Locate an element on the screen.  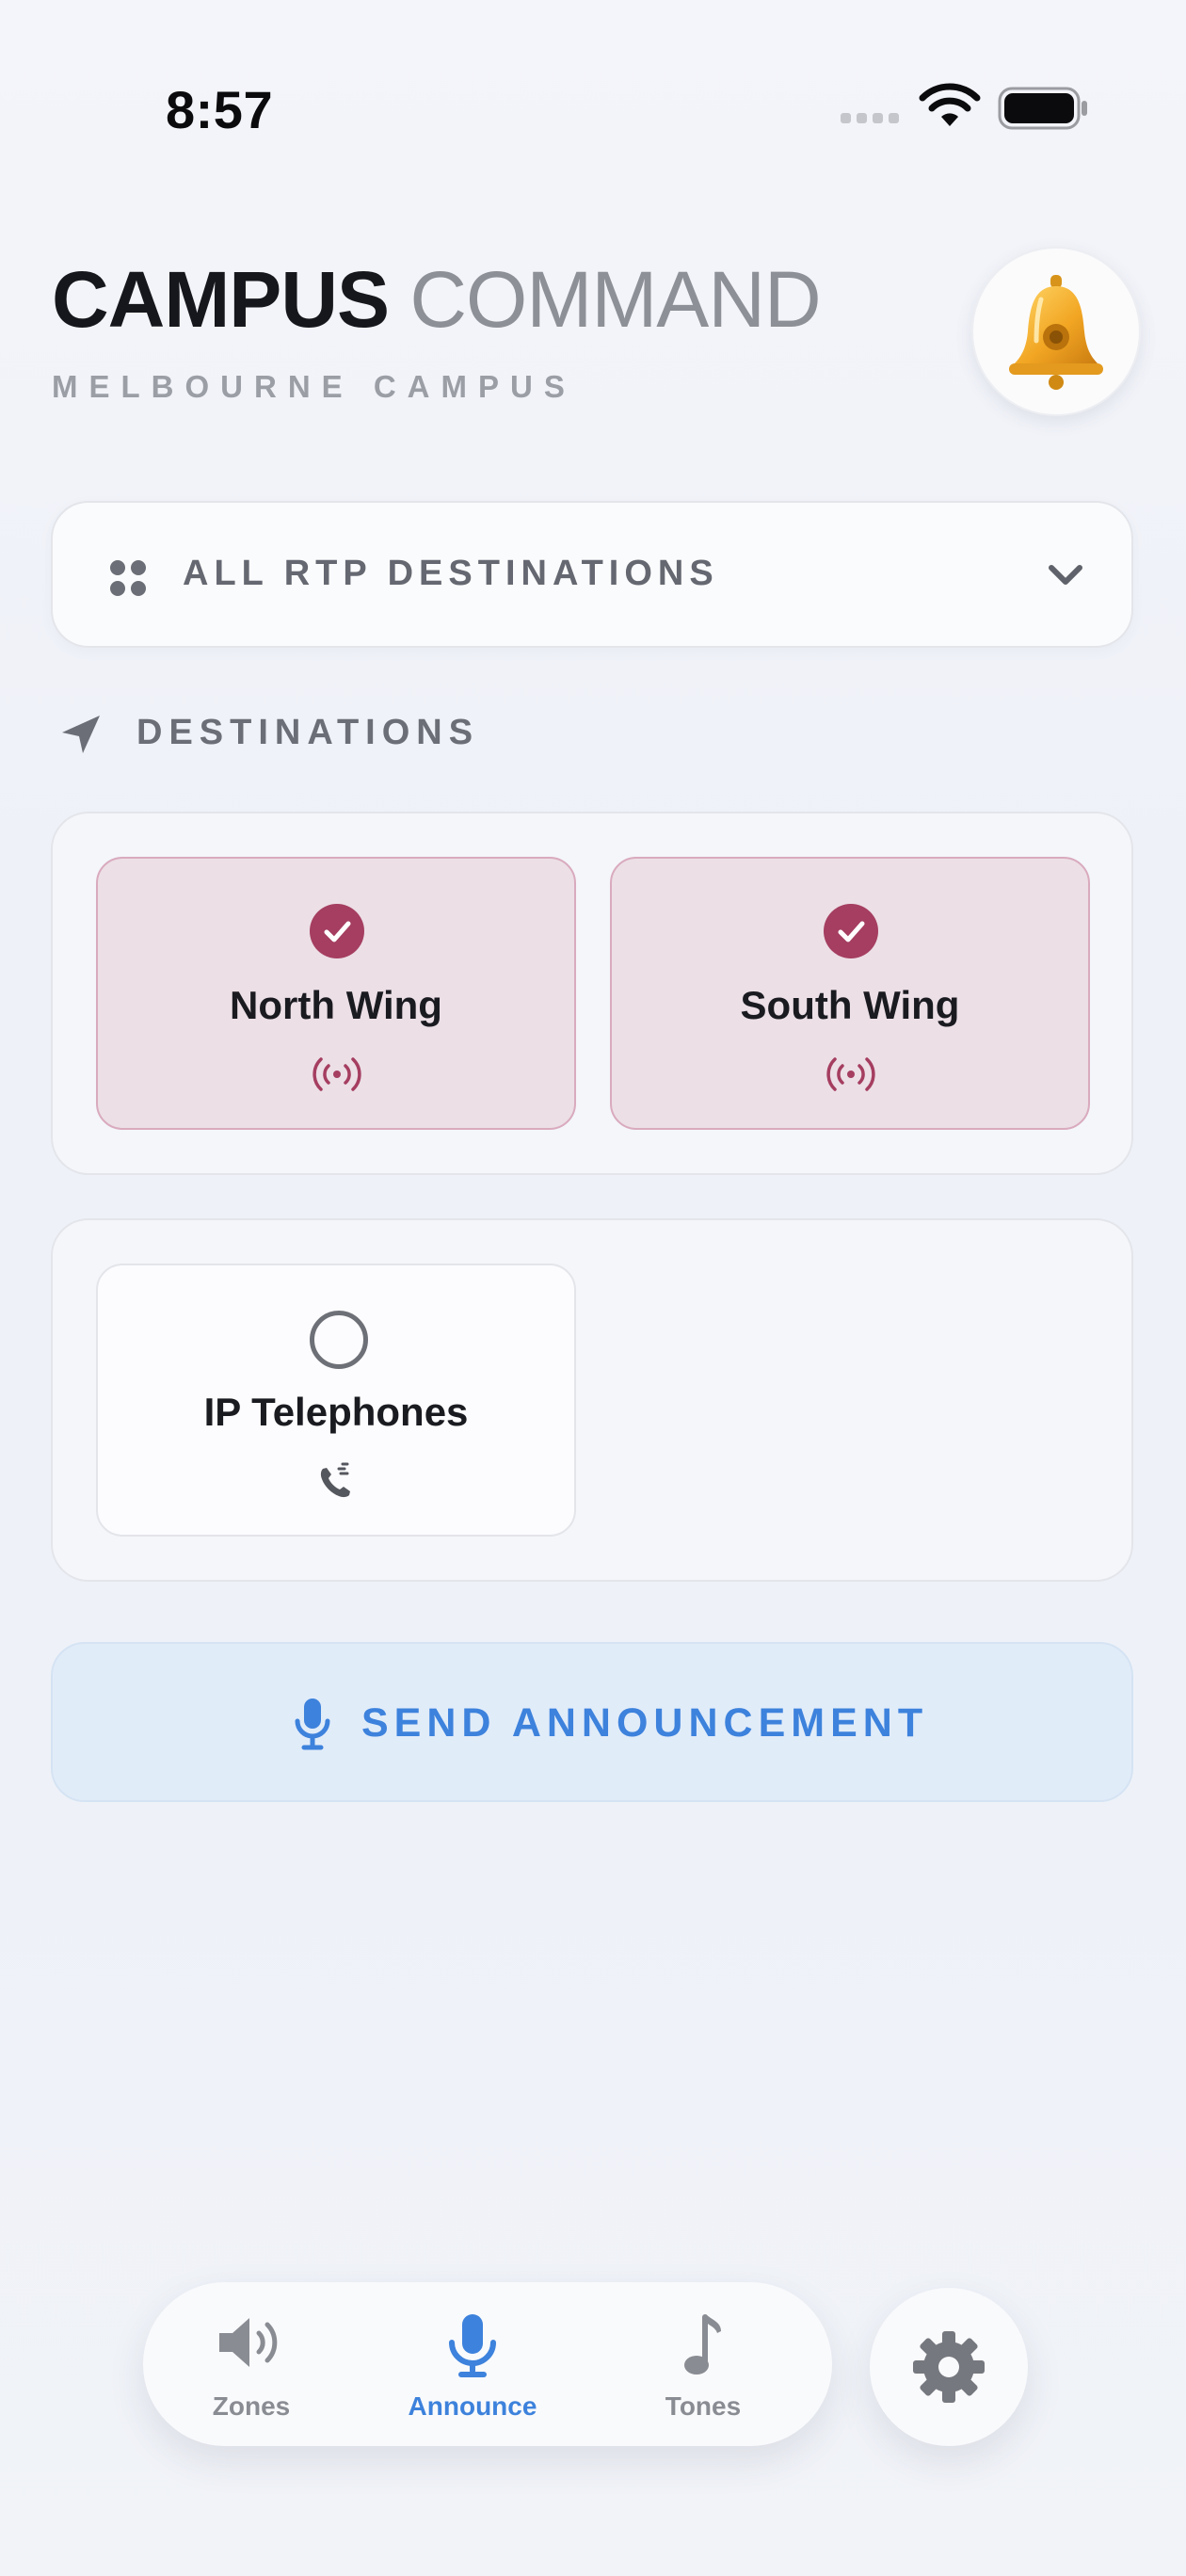
destination-card-south-wing: South Wing is located at coordinates (850, 993).